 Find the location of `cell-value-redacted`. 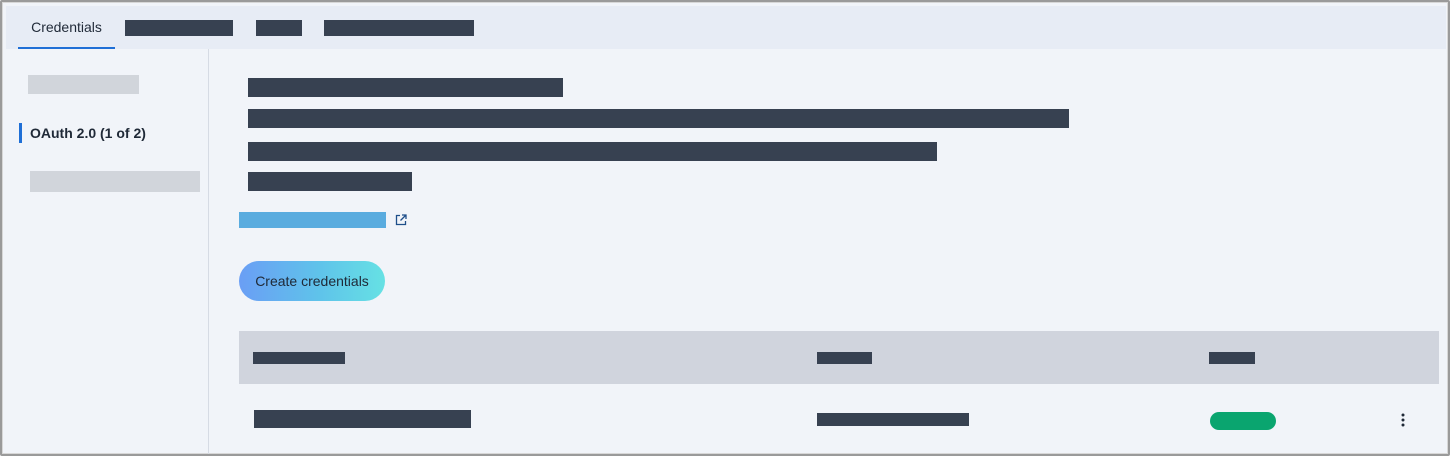

cell-value-redacted is located at coordinates (893, 419).